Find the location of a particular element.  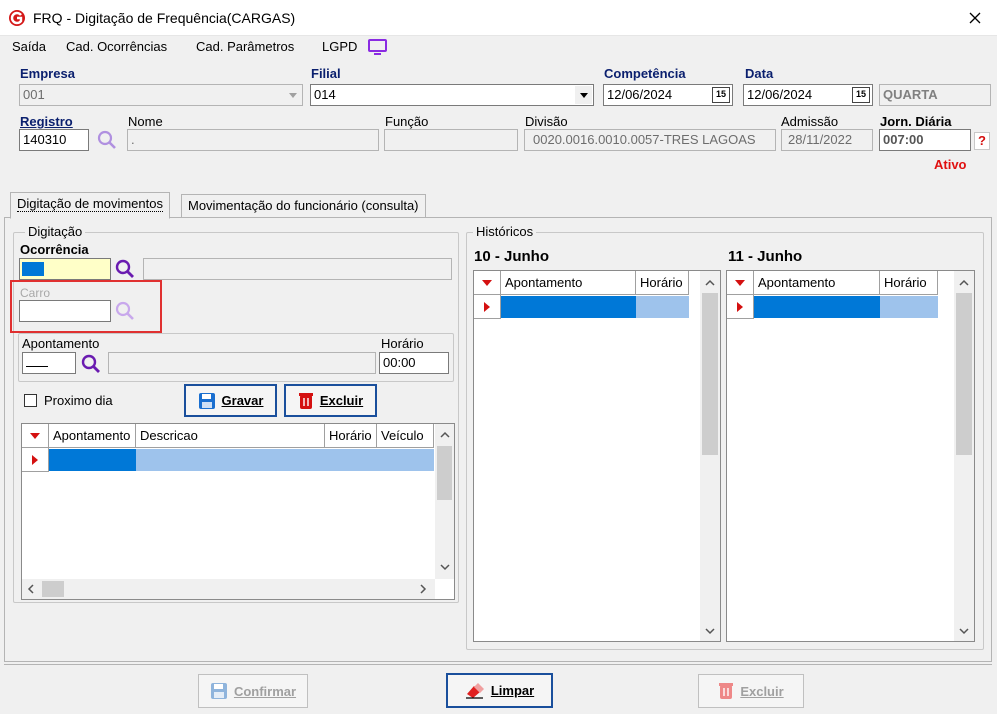

carro-input is located at coordinates (65, 311).